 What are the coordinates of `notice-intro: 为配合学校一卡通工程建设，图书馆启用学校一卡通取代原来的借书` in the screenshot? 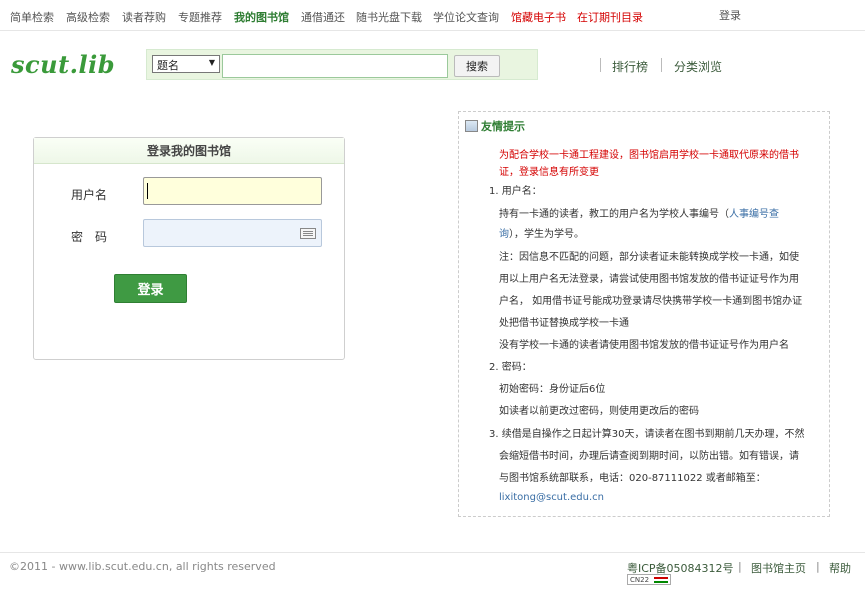 It's located at (649, 155).